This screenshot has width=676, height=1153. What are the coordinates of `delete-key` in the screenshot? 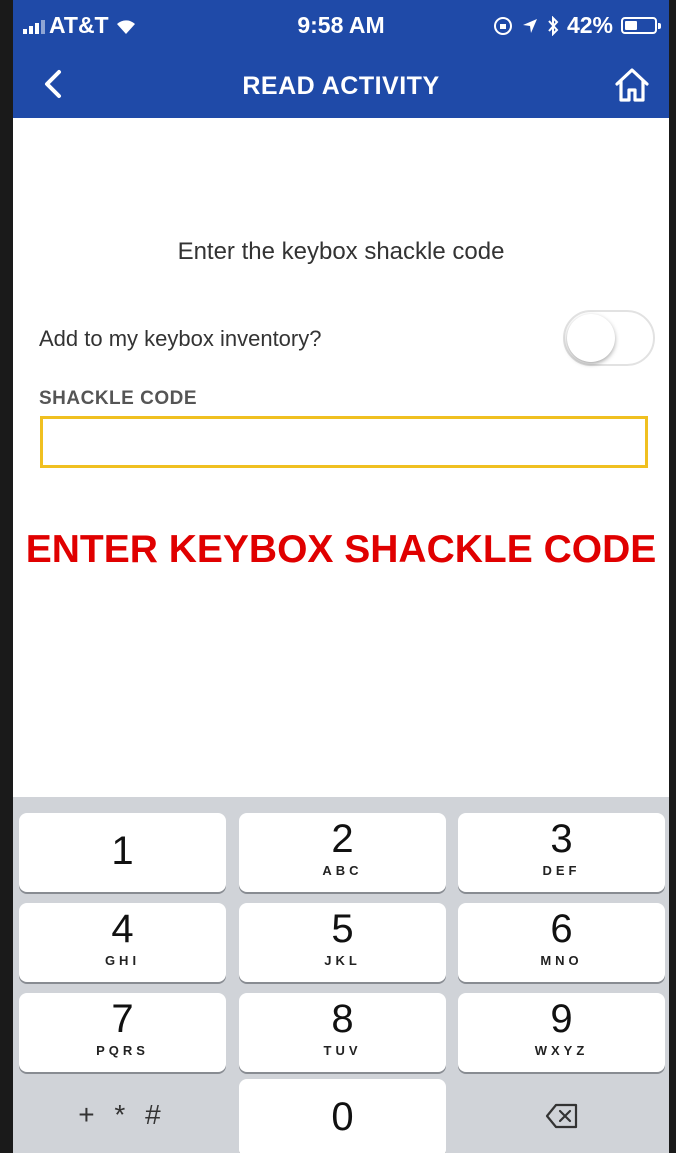 It's located at (561, 1115).